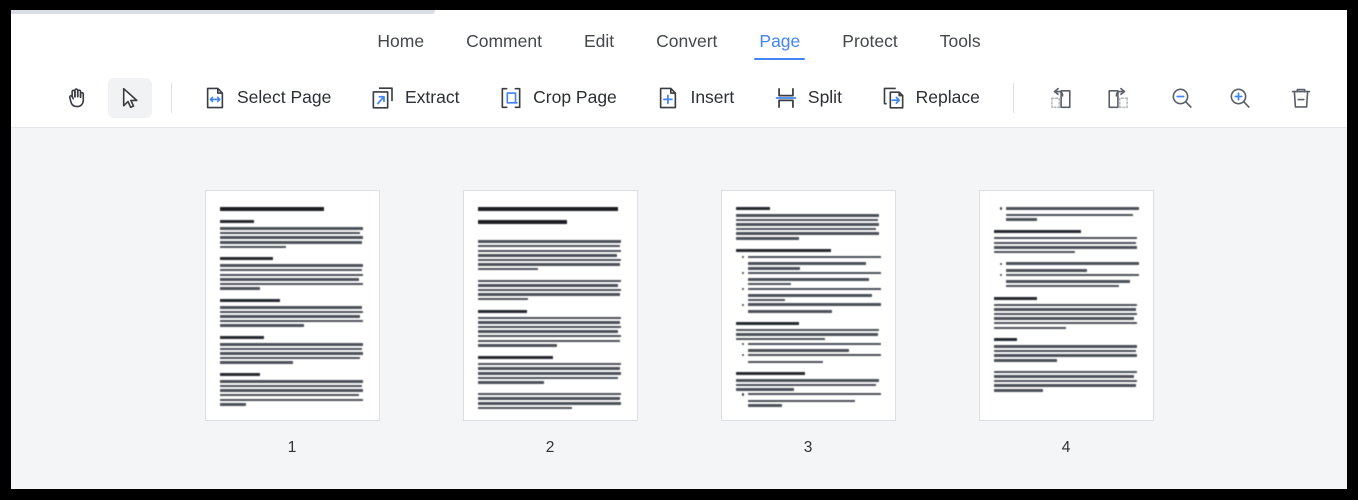 The width and height of the screenshot is (1358, 500). I want to click on rotate-right-button, so click(1118, 98).